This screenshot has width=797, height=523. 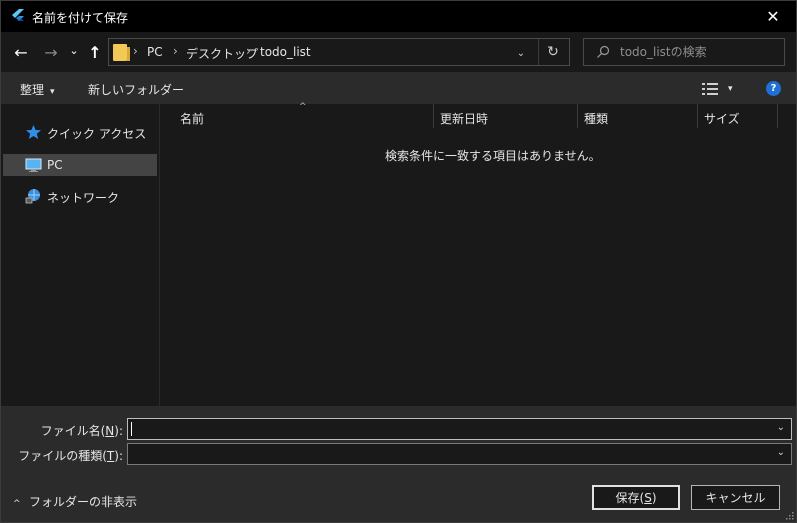 I want to click on forward-button: →, so click(x=51, y=52).